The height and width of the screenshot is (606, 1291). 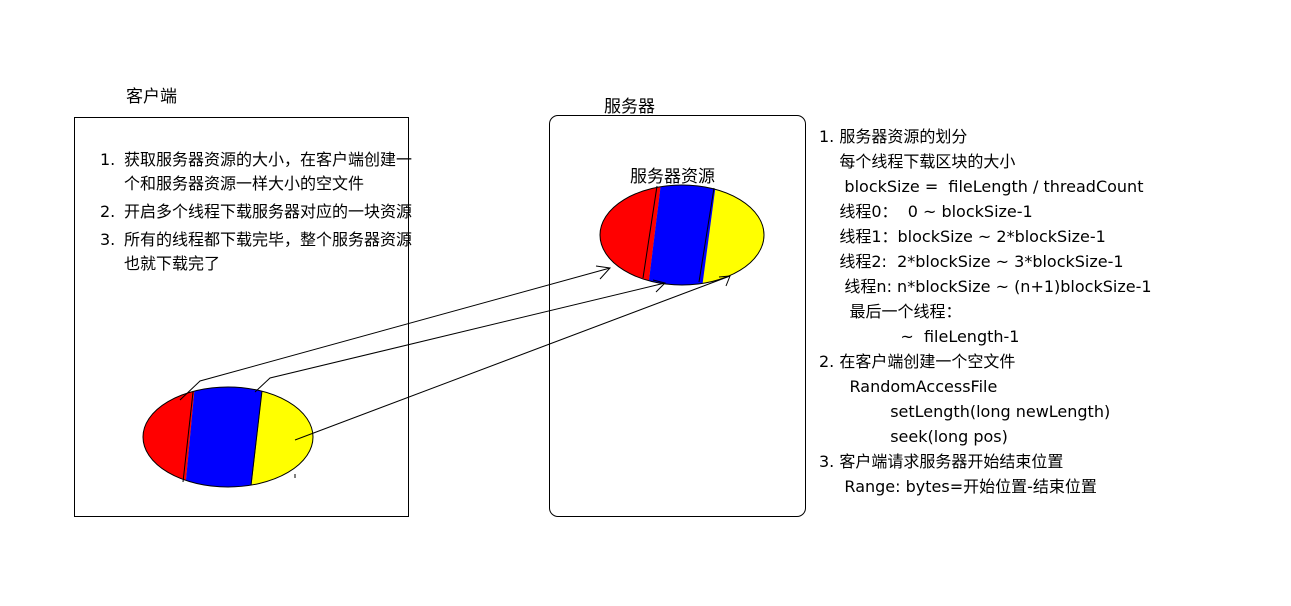 I want to click on note-line: RandomAccessFile, so click(x=908, y=386).